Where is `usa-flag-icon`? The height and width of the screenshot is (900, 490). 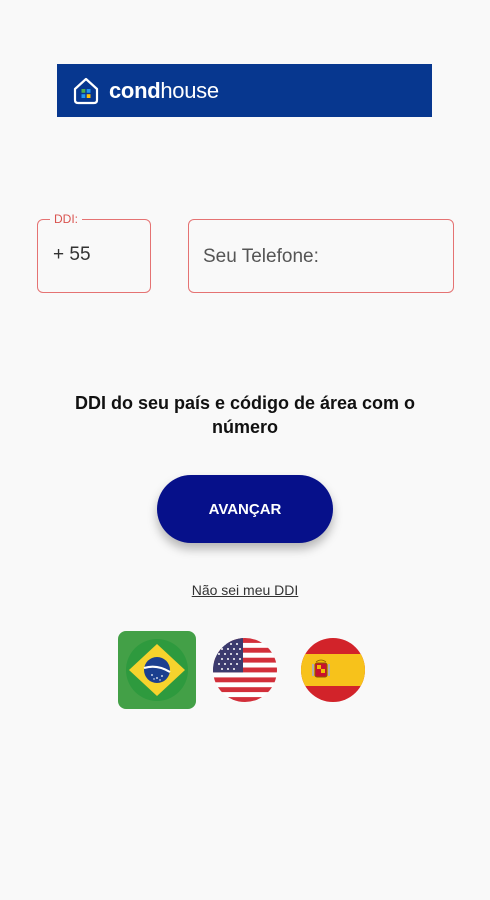 usa-flag-icon is located at coordinates (245, 670).